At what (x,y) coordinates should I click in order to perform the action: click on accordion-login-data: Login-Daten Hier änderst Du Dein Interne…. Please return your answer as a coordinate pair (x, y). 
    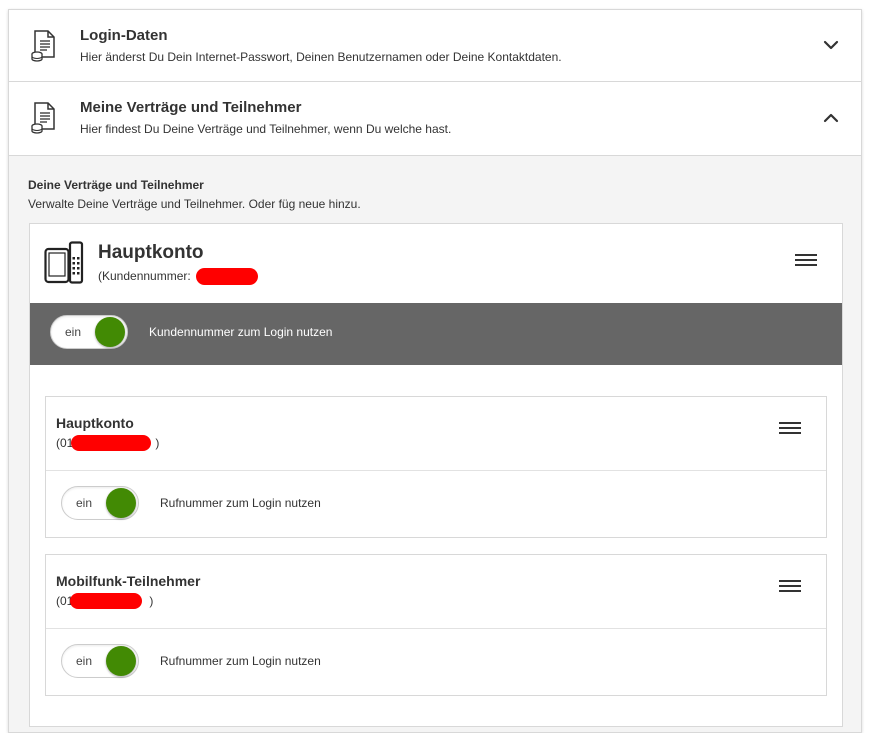
    Looking at the image, I should click on (435, 46).